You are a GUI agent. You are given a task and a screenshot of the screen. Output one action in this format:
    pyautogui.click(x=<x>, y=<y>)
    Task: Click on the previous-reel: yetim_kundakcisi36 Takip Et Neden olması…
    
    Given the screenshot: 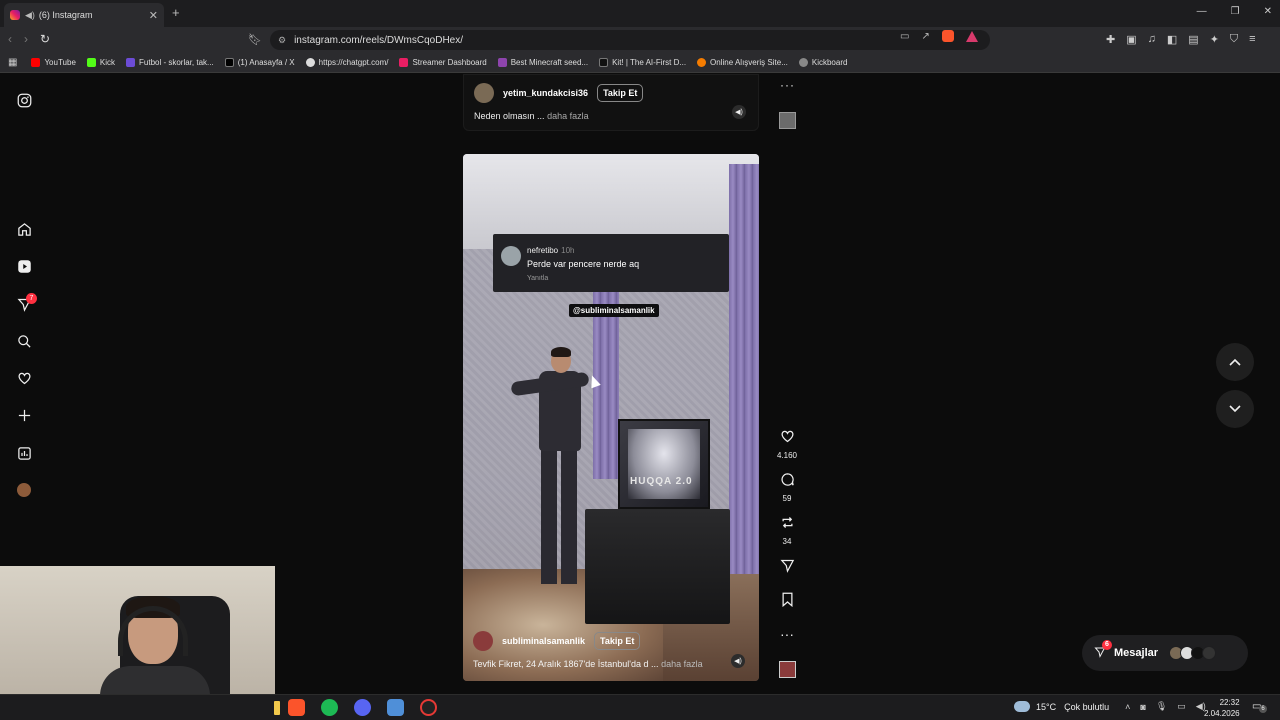 What is the action you would take?
    pyautogui.click(x=611, y=102)
    